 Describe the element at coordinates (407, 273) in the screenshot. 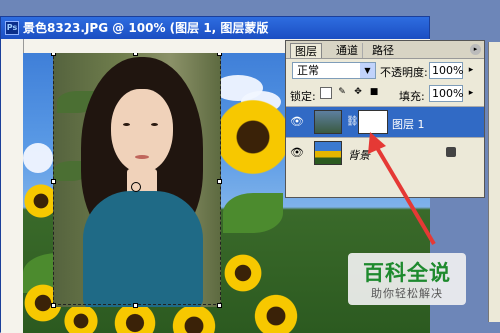

I see `watermark-title: 百科全说` at that location.